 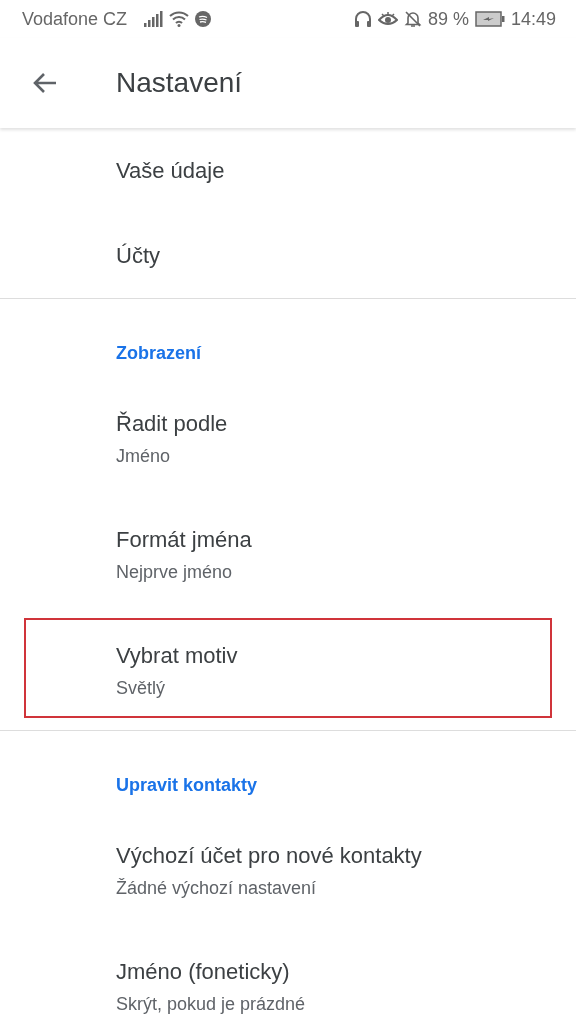 What do you see at coordinates (203, 972) in the screenshot?
I see `item-title: Jméno (foneticky)` at bounding box center [203, 972].